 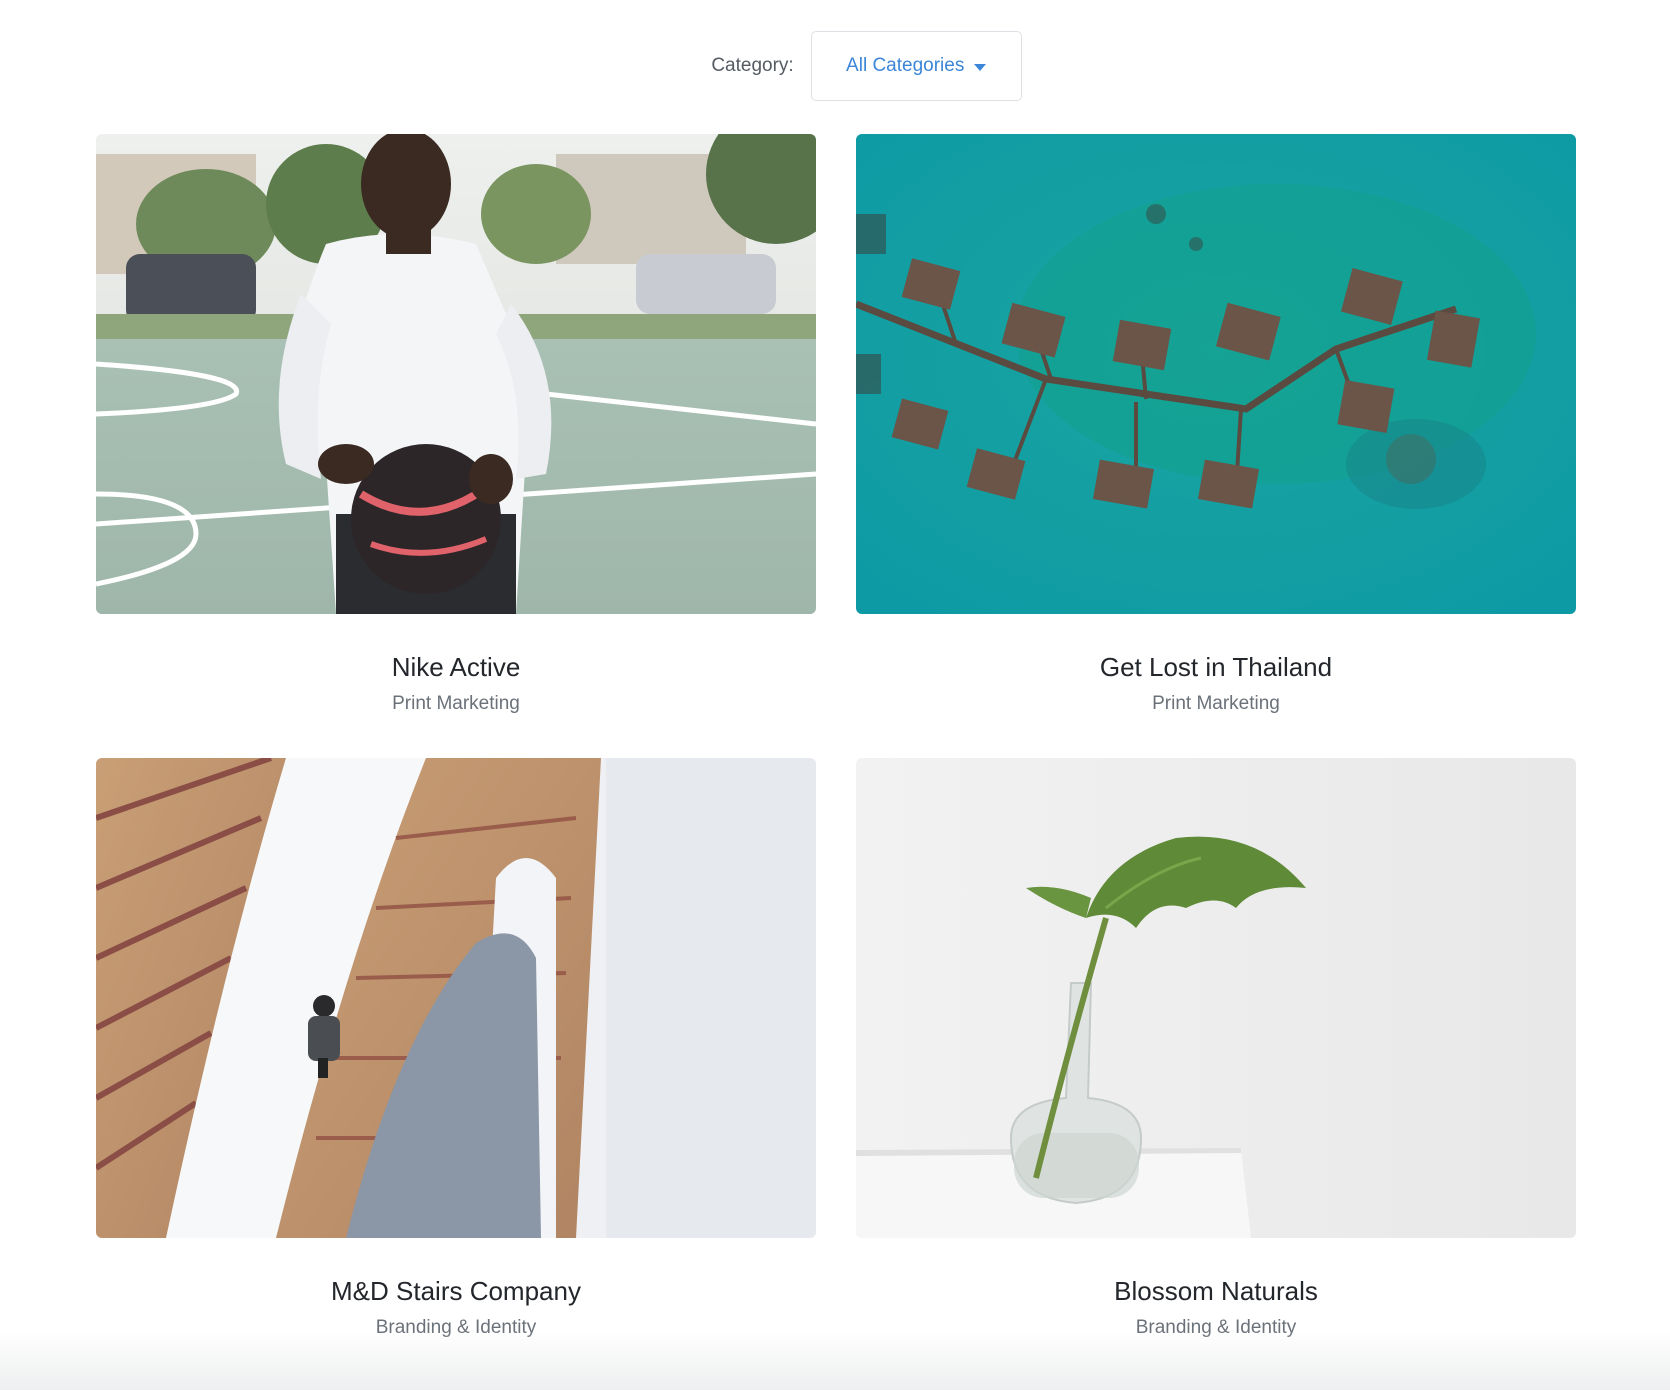 I want to click on spiral-staircase-photo, so click(x=456, y=998).